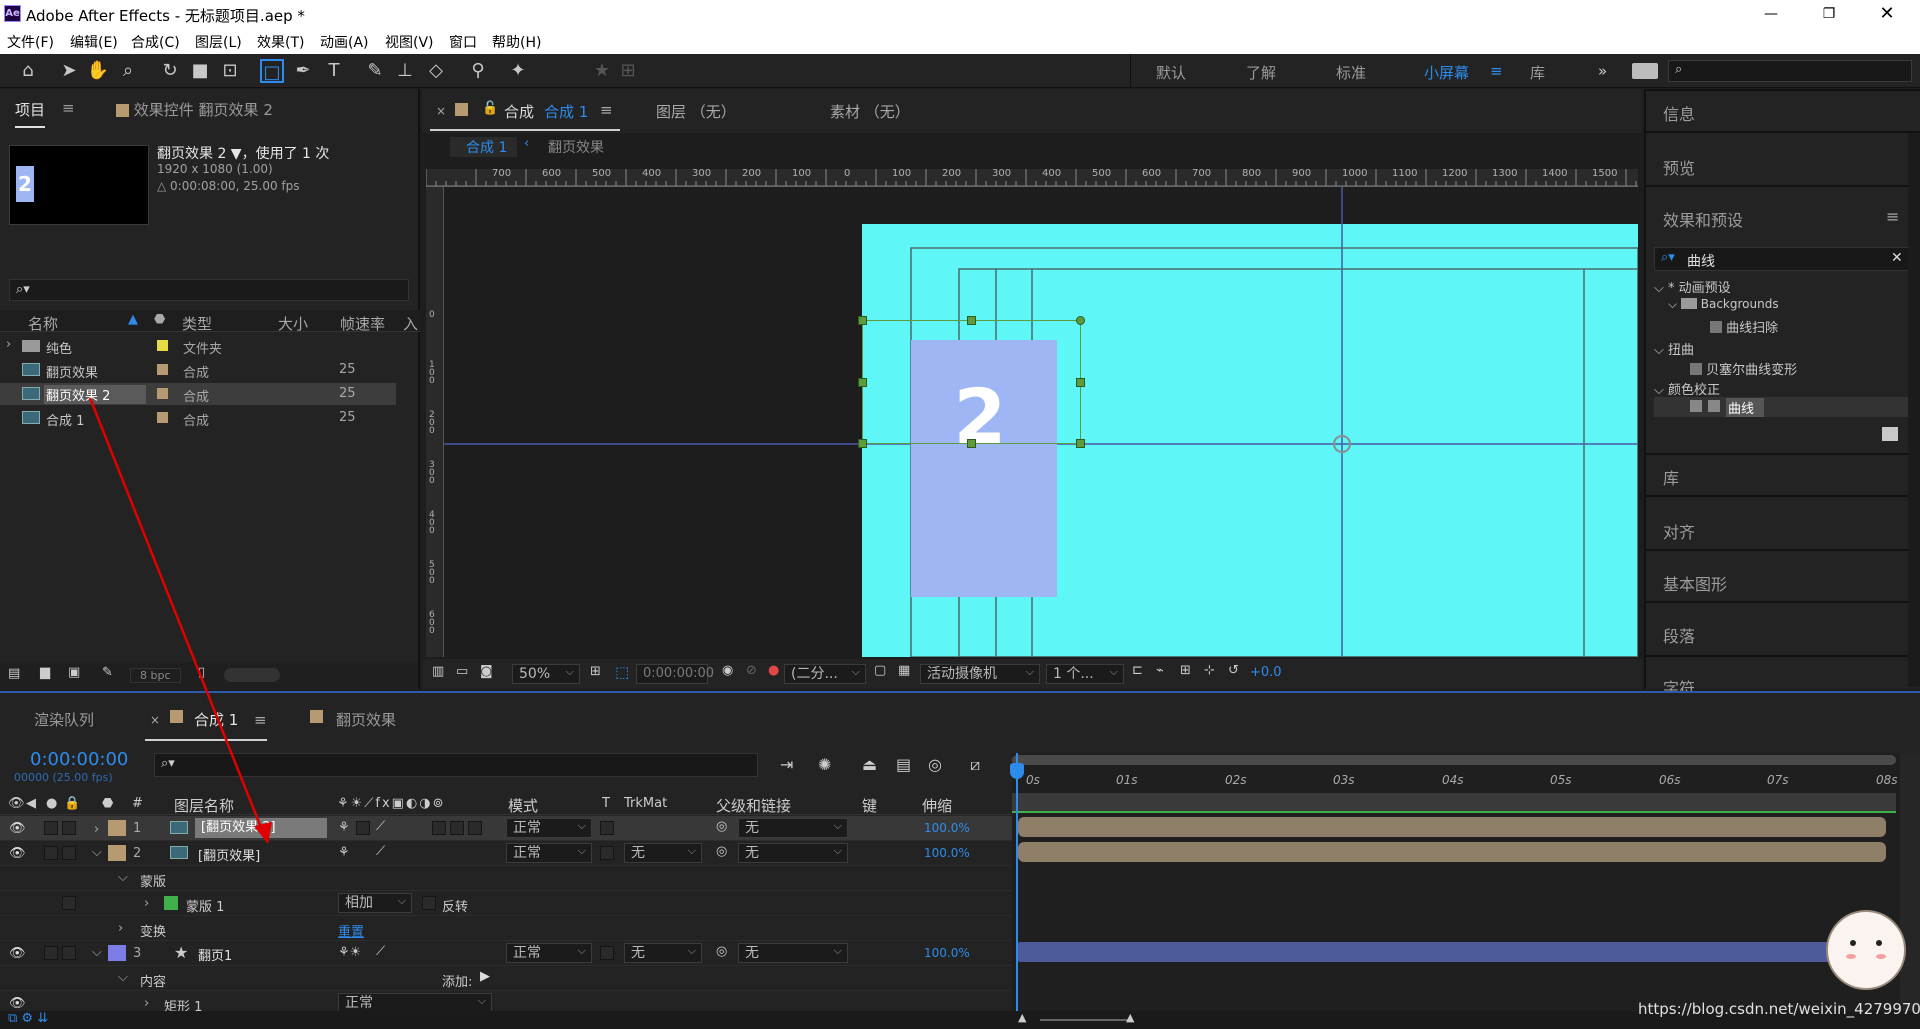 The height and width of the screenshot is (1029, 1920). Describe the element at coordinates (484, 147) in the screenshot. I see `breadcrumb-active: 合成 1` at that location.